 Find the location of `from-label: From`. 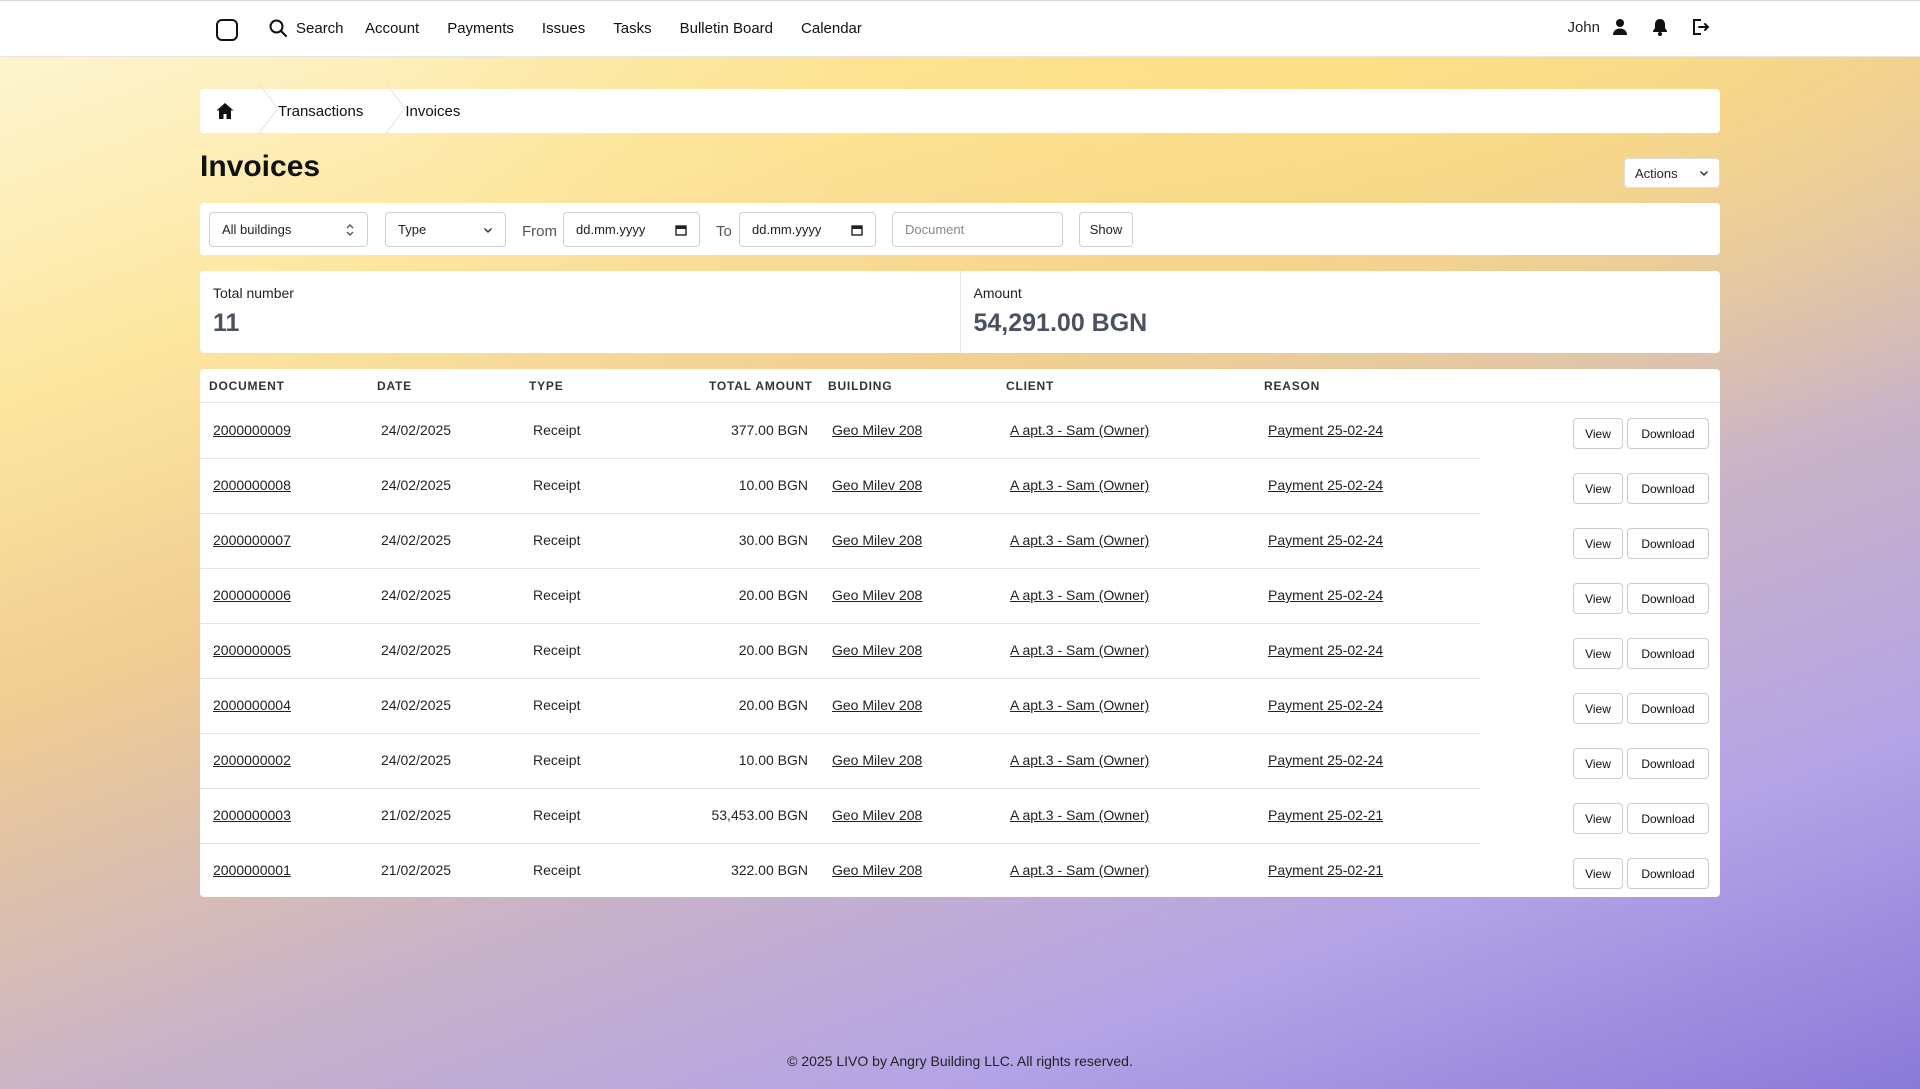

from-label: From is located at coordinates (539, 231).